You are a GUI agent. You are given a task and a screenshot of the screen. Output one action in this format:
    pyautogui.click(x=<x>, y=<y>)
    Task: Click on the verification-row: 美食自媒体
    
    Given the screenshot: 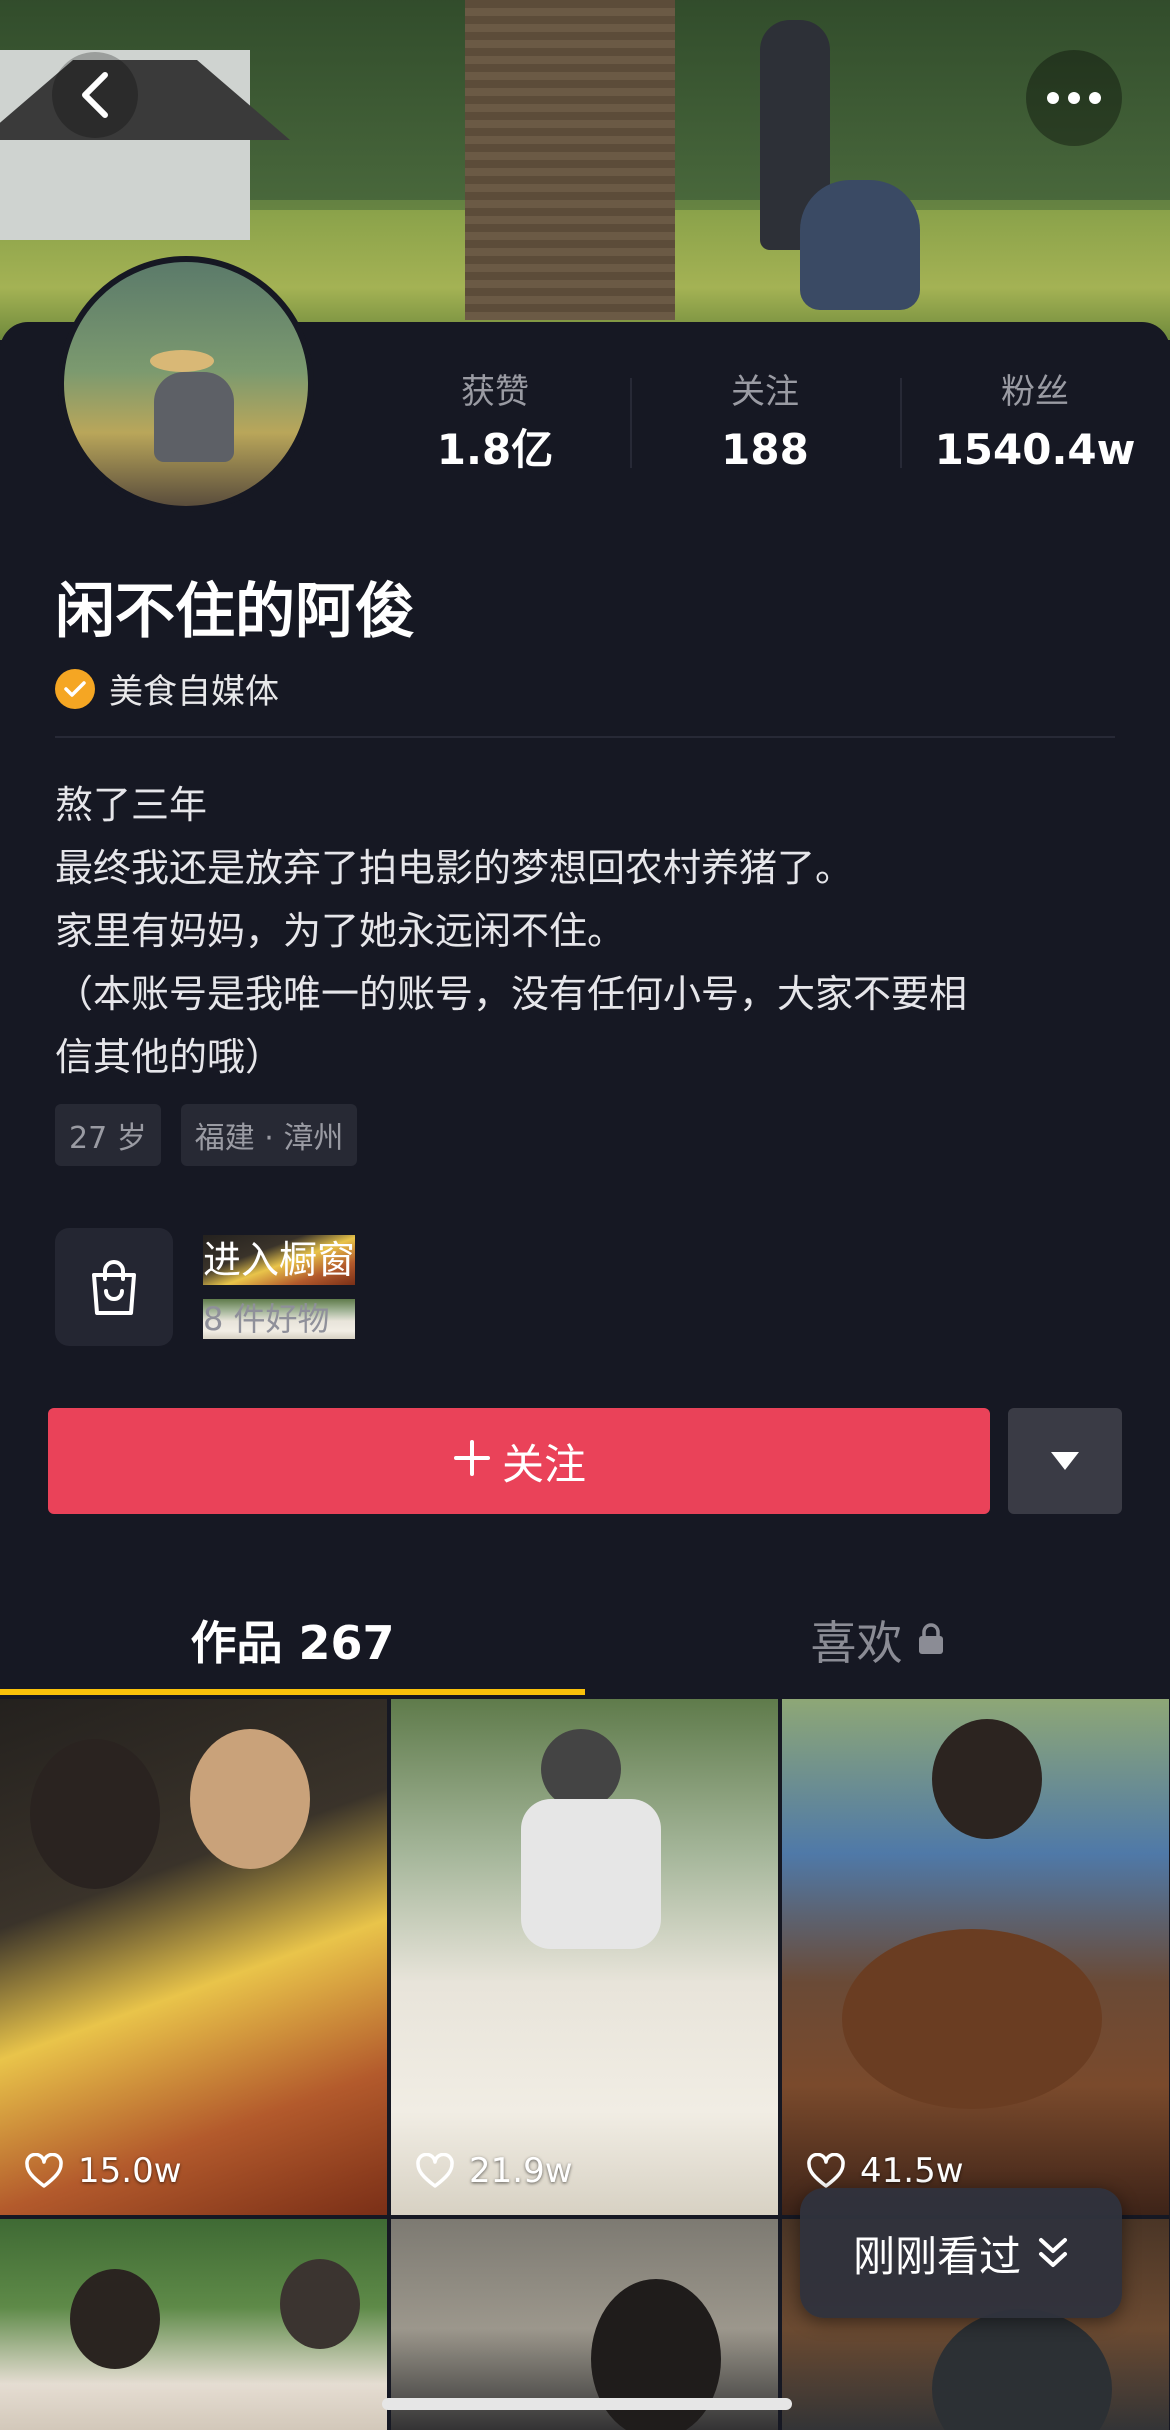 What is the action you would take?
    pyautogui.click(x=167, y=688)
    